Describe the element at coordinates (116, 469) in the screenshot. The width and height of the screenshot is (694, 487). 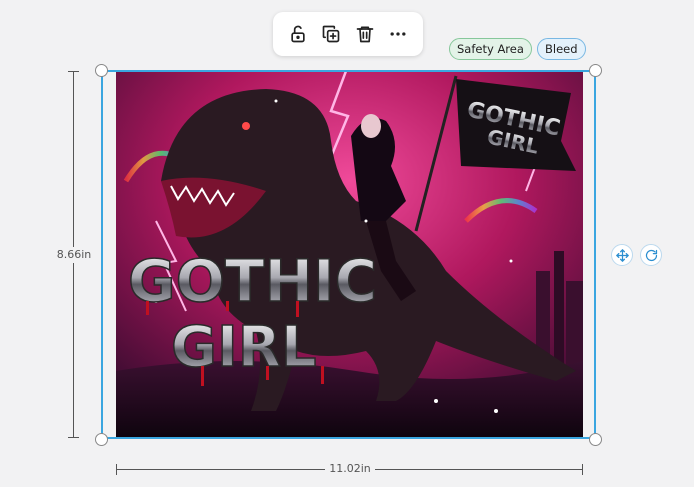
I see `width-dimension-tick-left` at that location.